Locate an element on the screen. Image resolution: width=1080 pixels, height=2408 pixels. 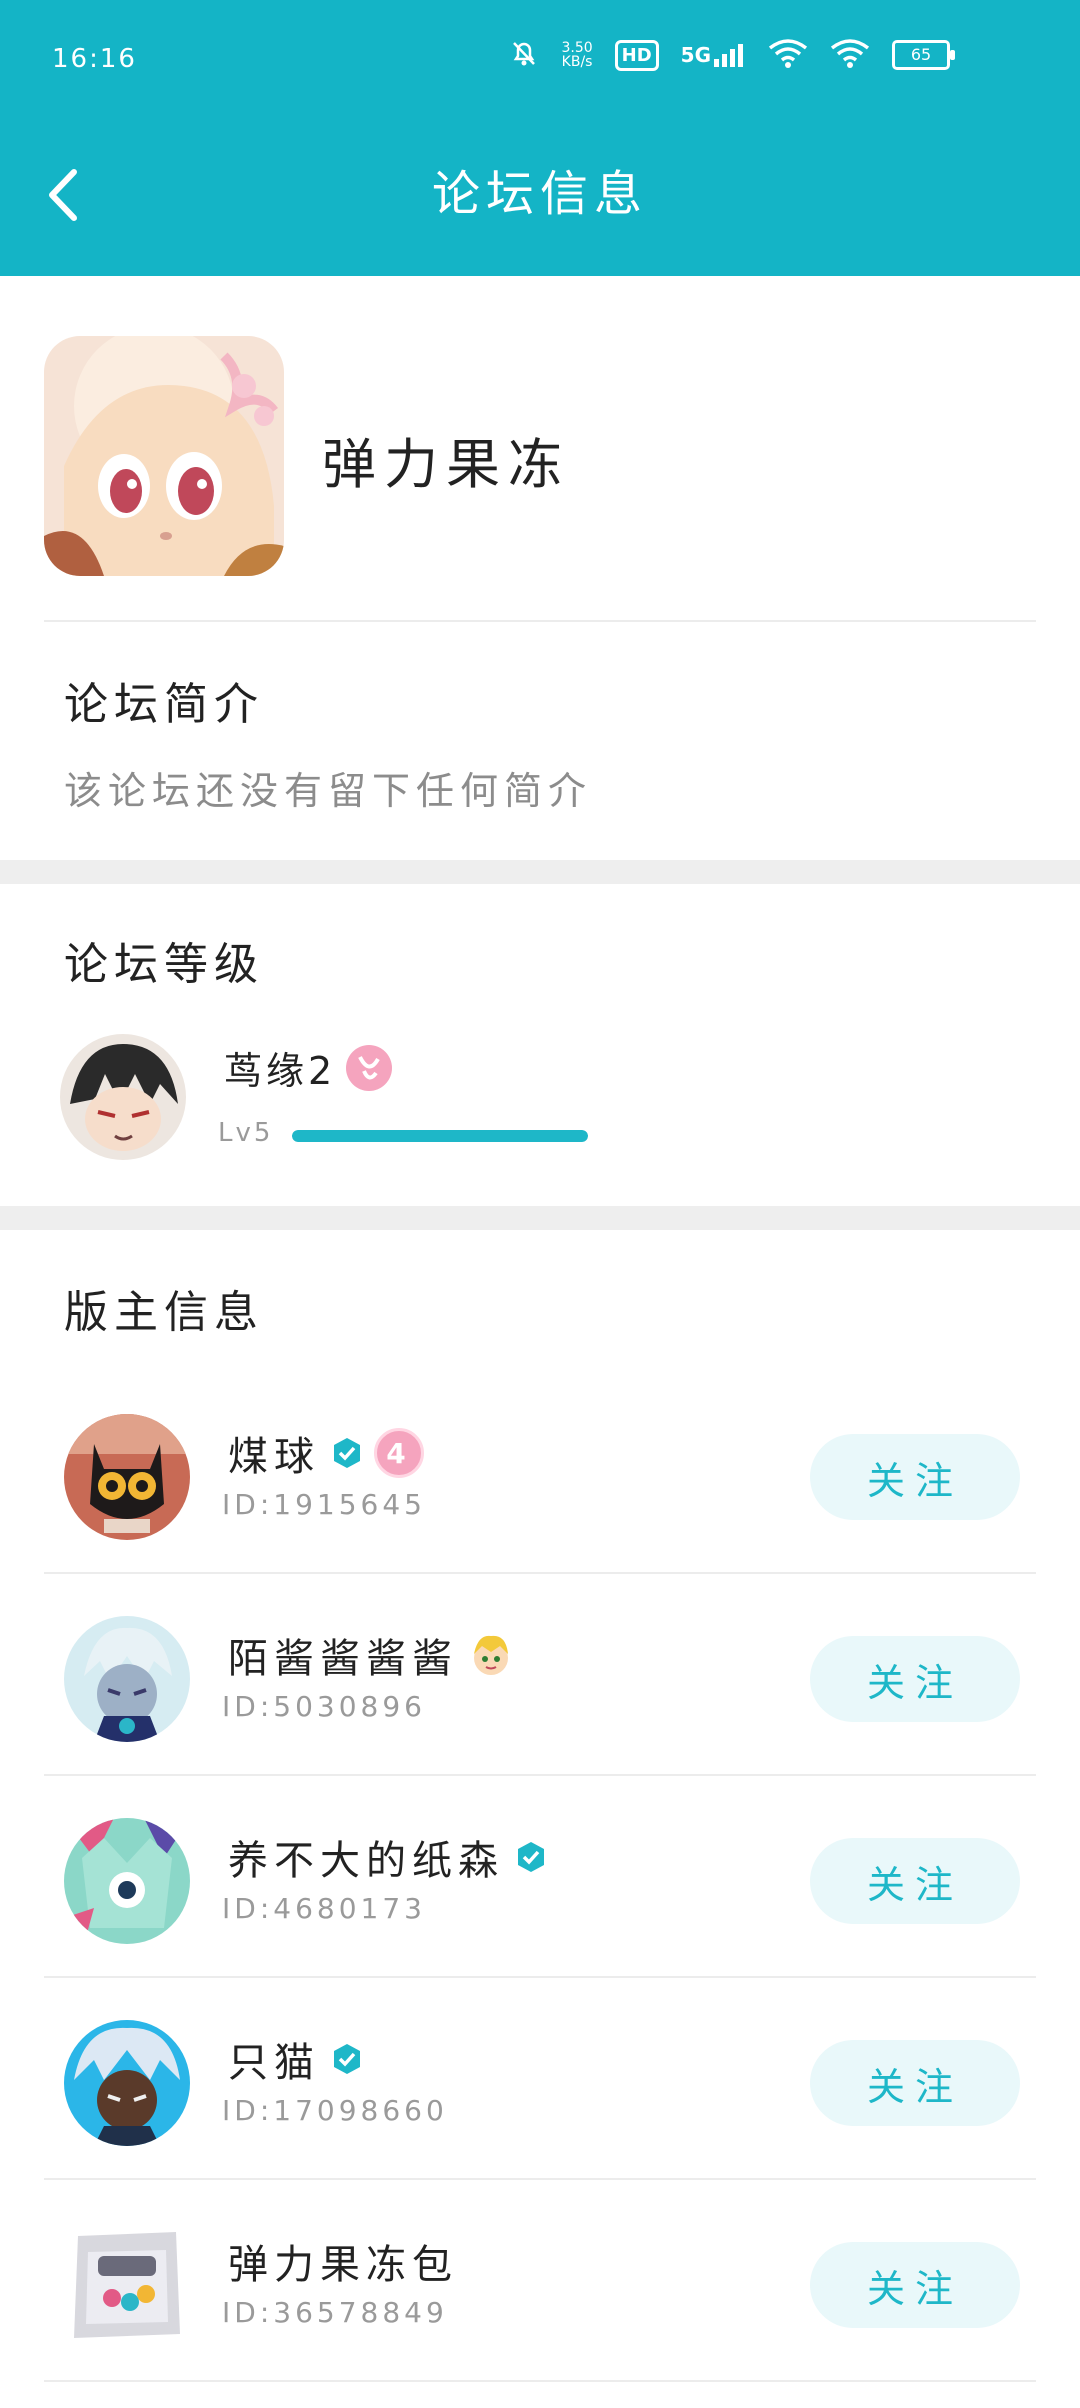
character-badge-icon is located at coordinates (491, 1655).